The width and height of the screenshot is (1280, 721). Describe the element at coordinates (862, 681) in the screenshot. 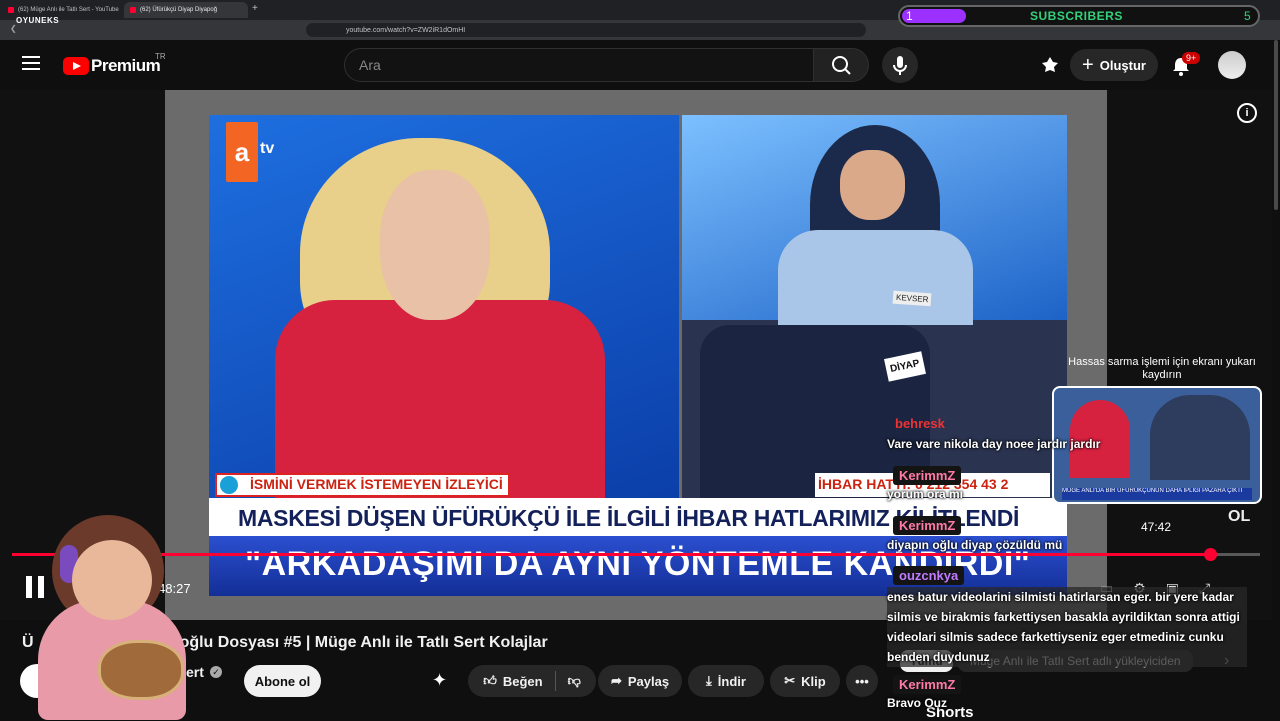

I see `more-actions-button: •••` at that location.